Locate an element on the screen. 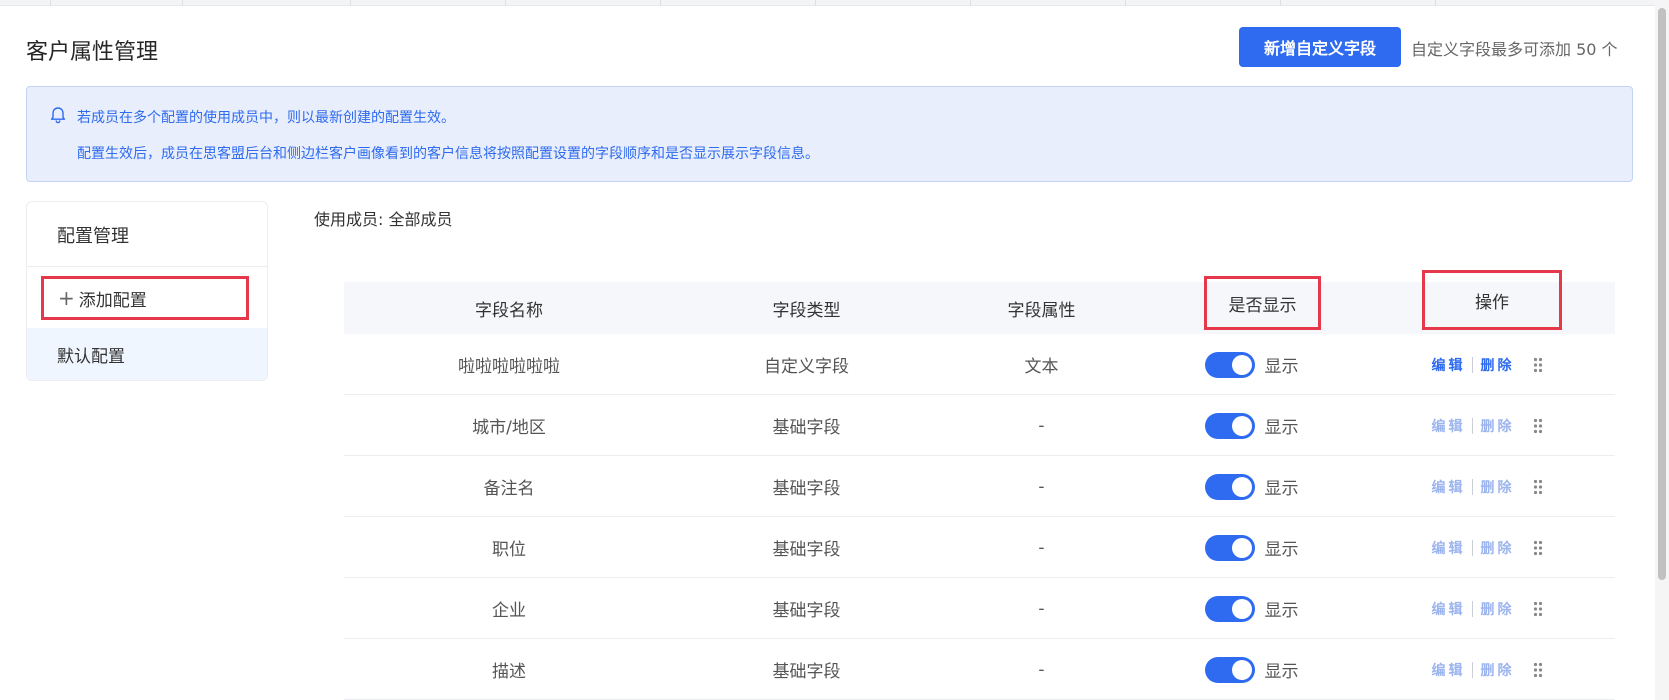 The width and height of the screenshot is (1669, 700). members-label: 使用成员: is located at coordinates (349, 219).